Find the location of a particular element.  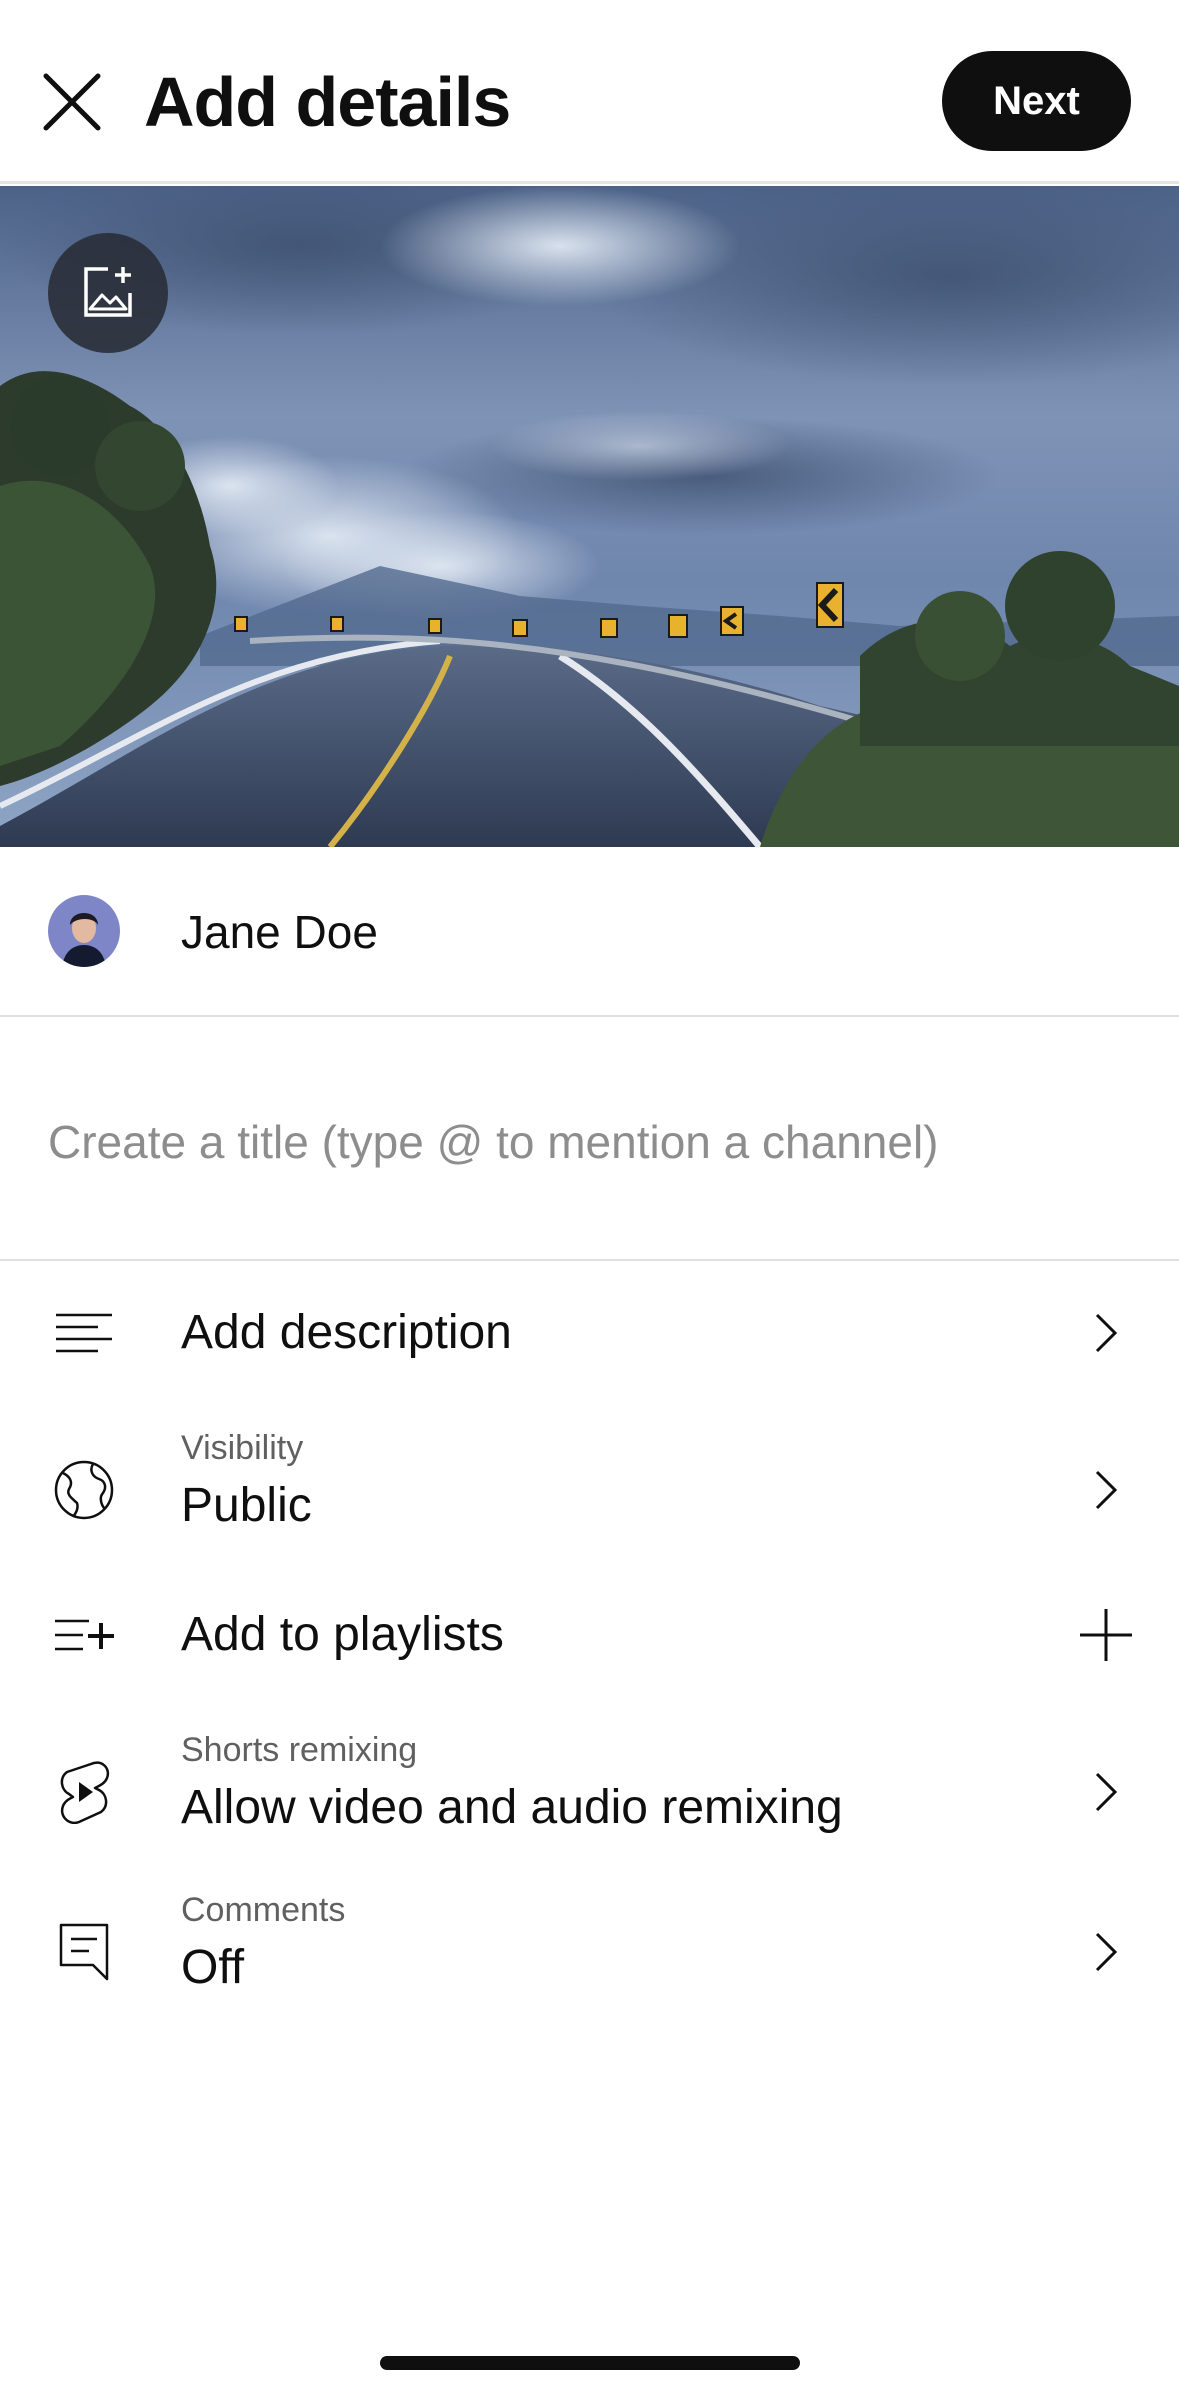

add-description-row: Add description is located at coordinates (589, 1333).